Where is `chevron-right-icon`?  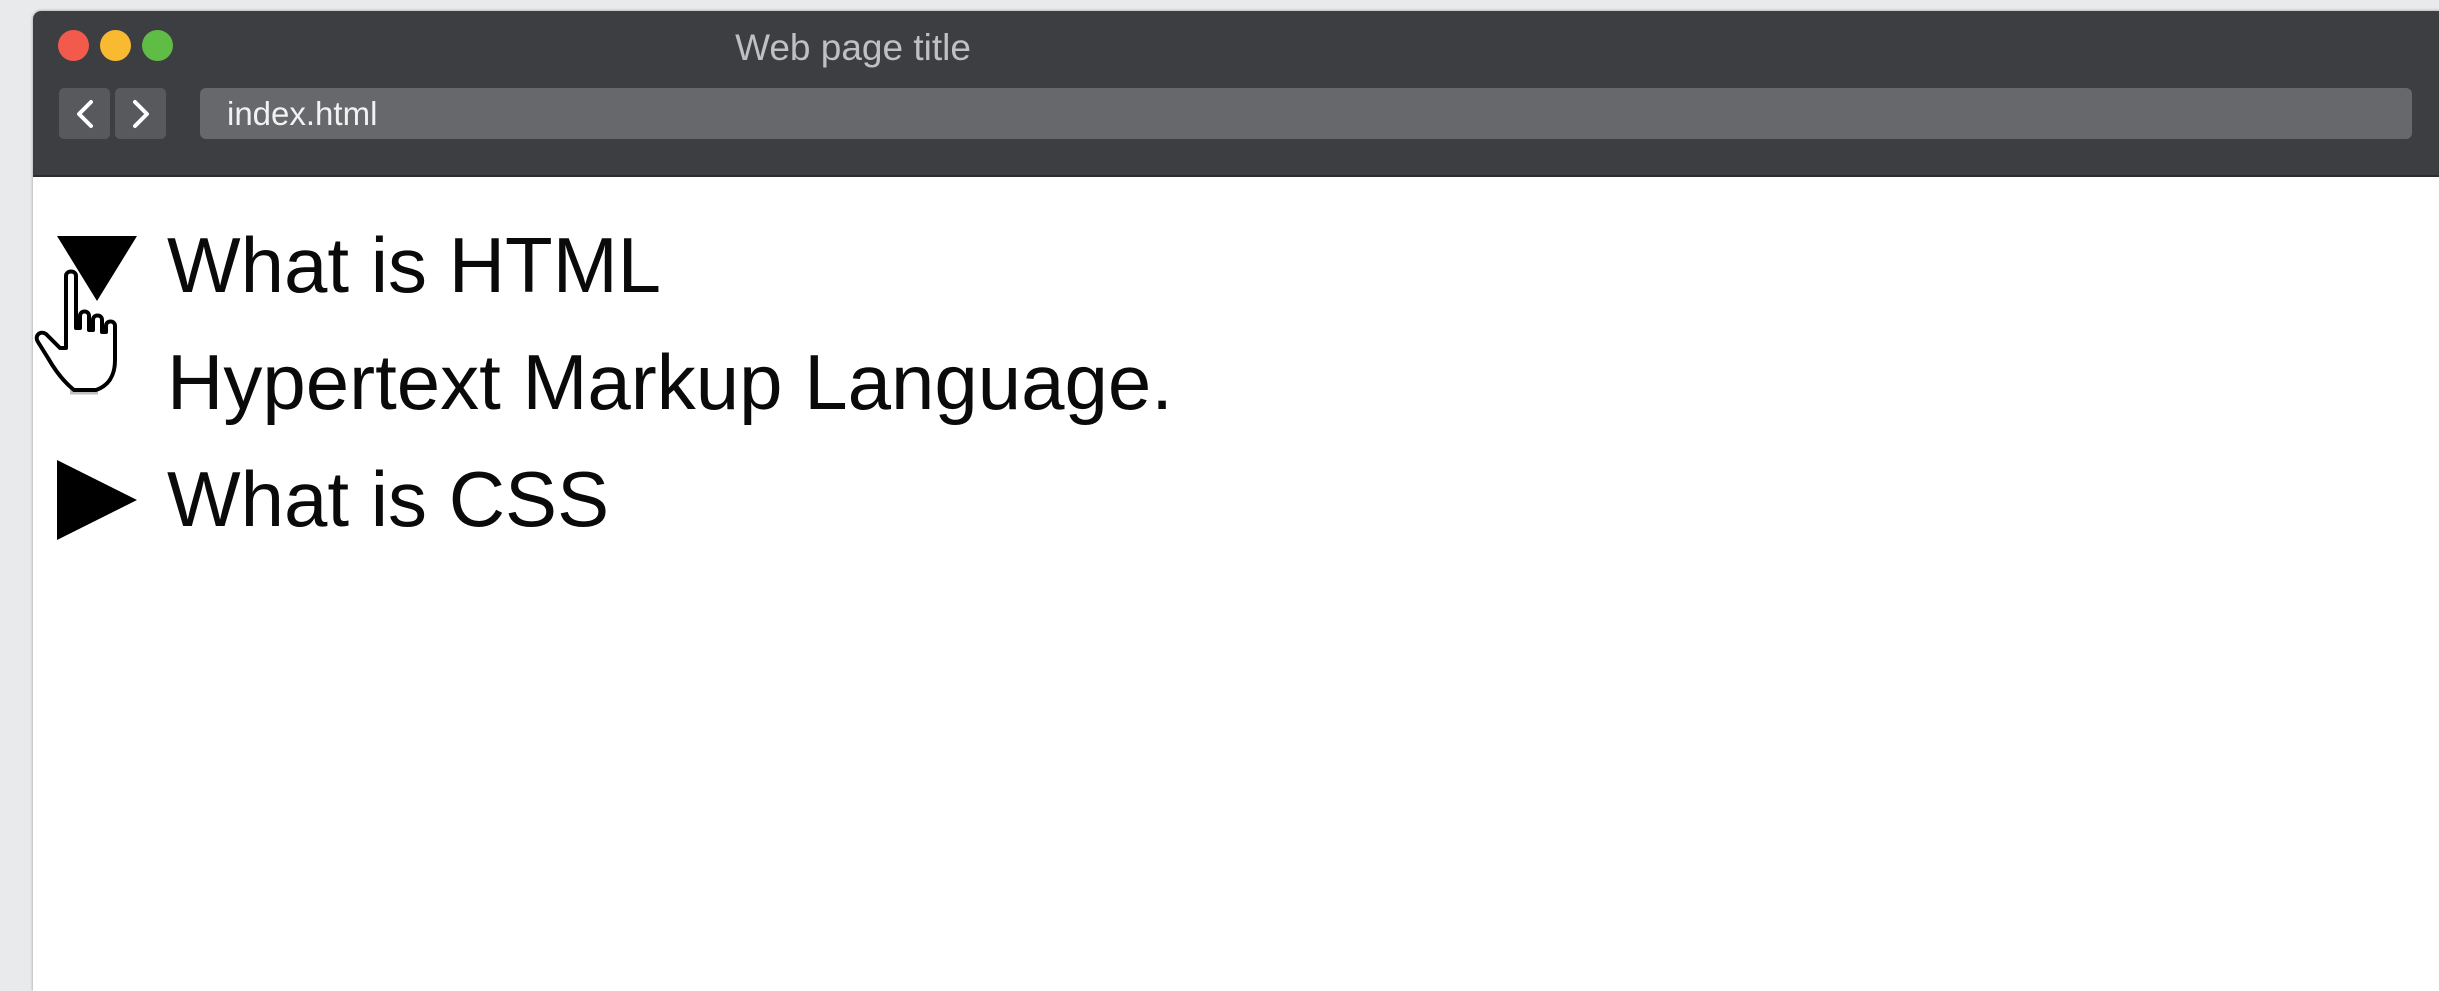
chevron-right-icon is located at coordinates (140, 113).